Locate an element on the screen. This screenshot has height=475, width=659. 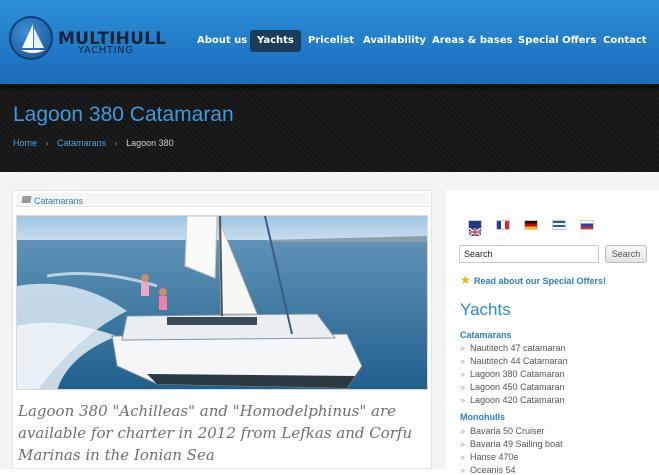
nav-special-offers: Special Offers is located at coordinates (557, 41).